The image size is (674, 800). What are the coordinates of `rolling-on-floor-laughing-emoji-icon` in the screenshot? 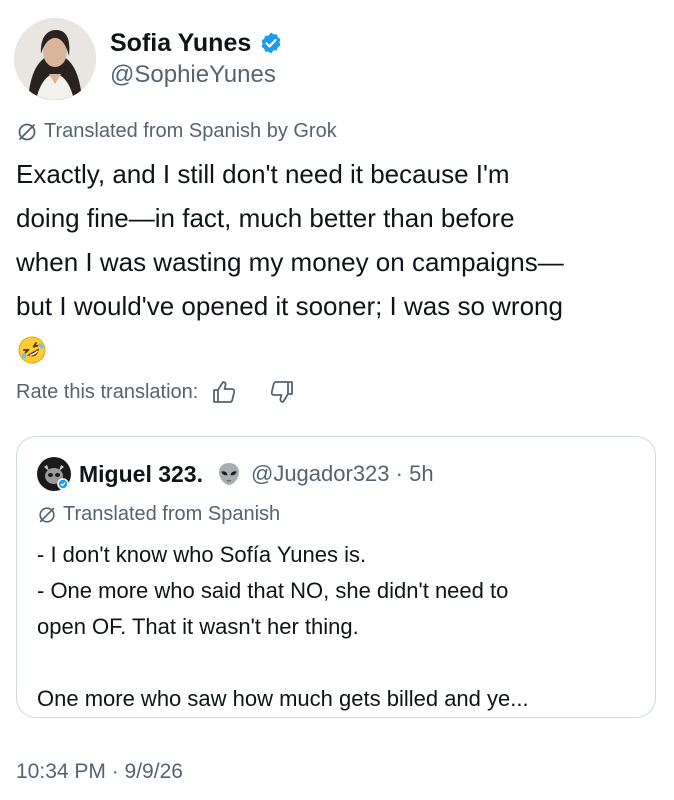 It's located at (32, 350).